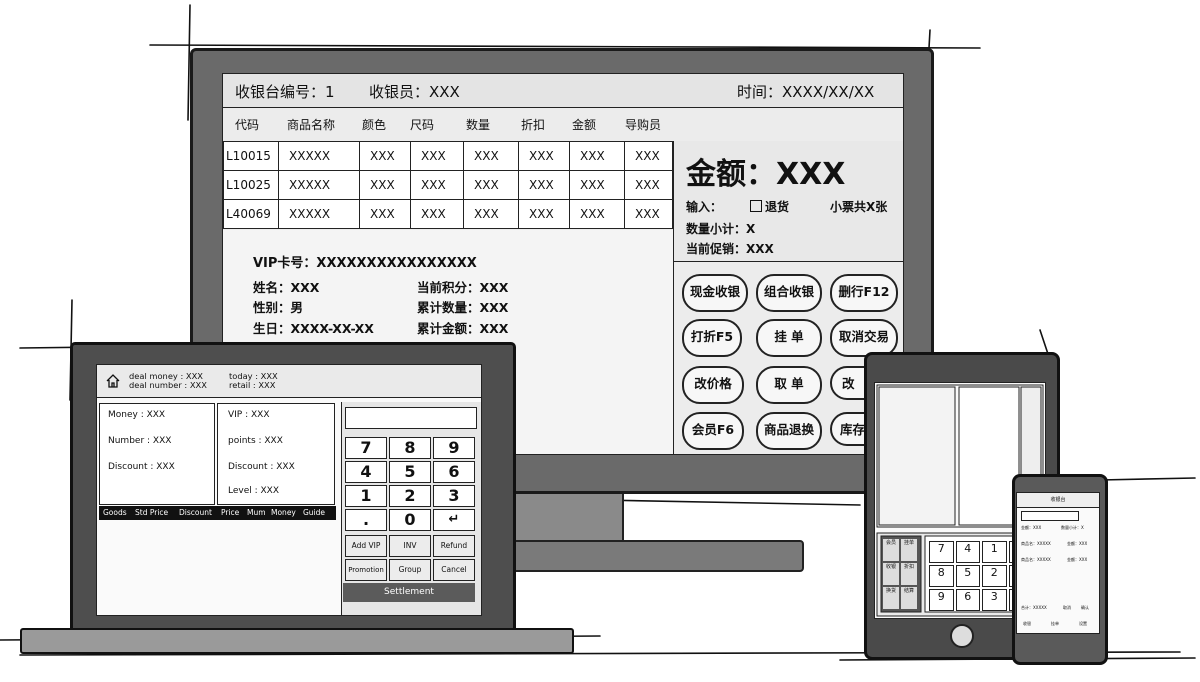 This screenshot has height=682, width=1200. I want to click on tablet-key-3: 3, so click(994, 600).